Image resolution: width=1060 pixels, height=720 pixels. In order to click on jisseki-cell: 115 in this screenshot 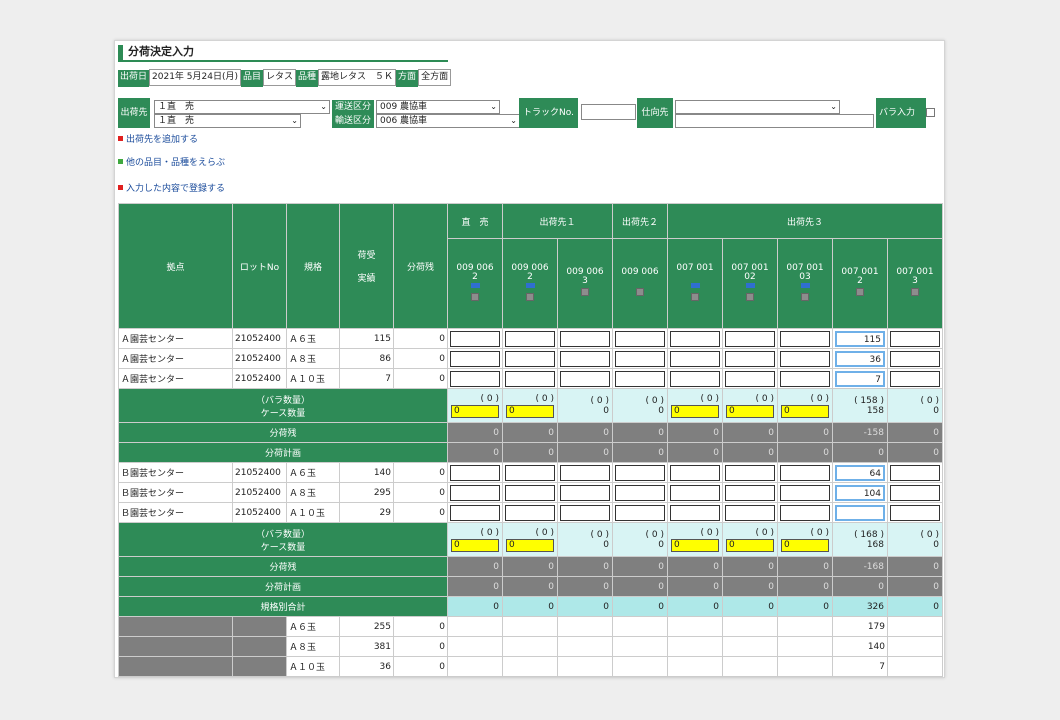, I will do `click(366, 338)`.